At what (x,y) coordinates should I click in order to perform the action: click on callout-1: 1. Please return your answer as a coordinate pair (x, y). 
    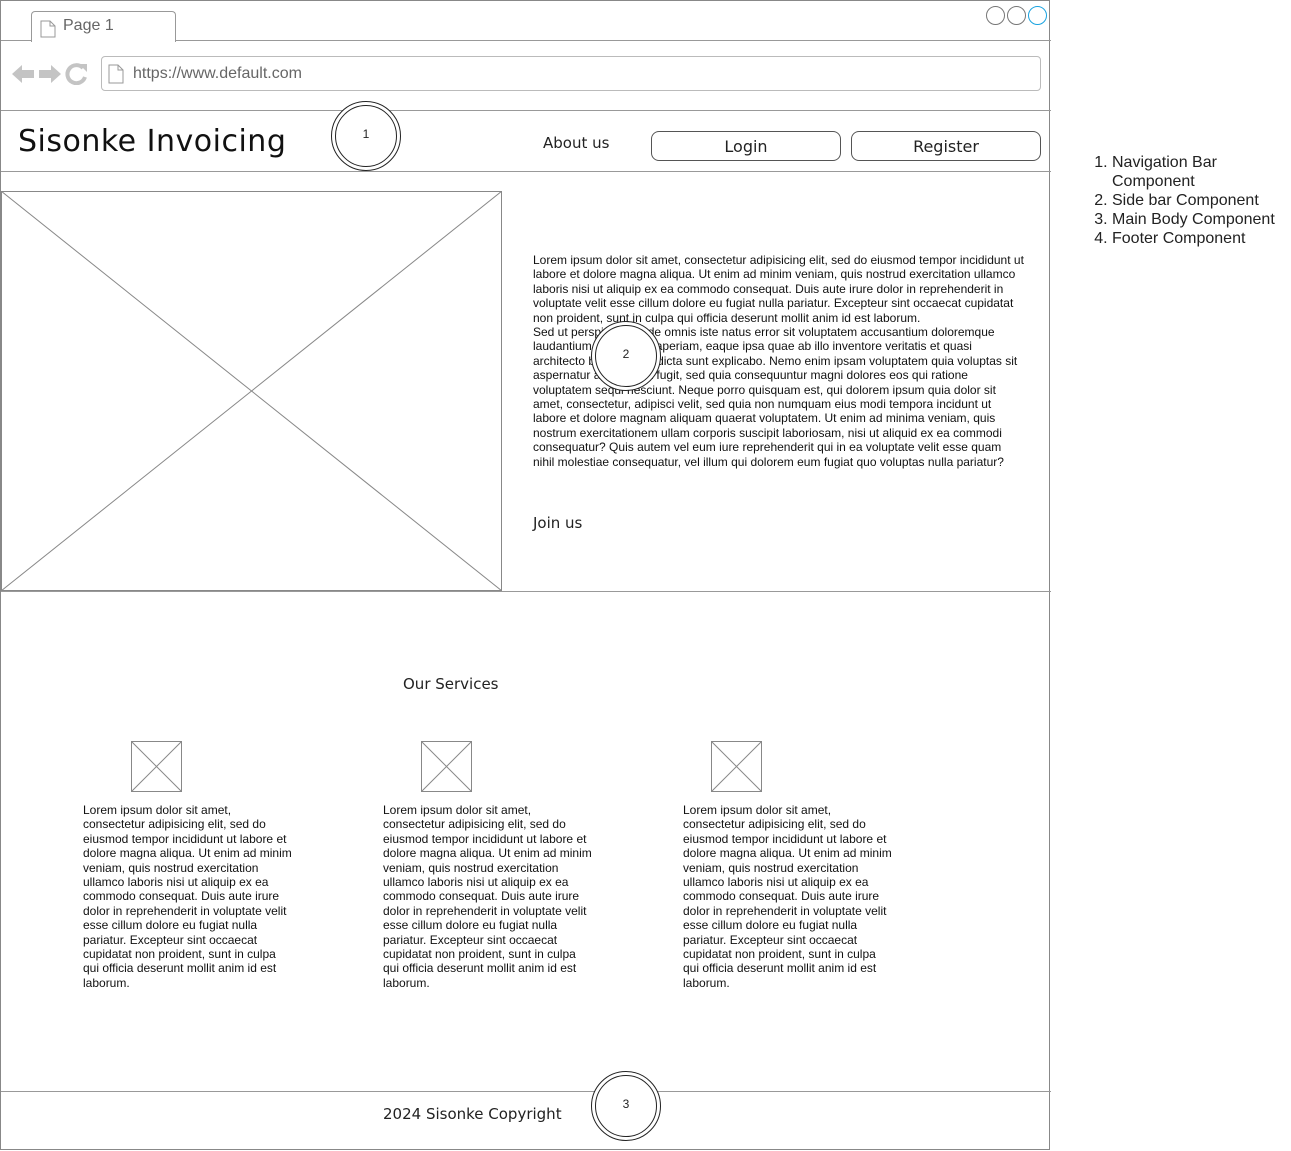
    Looking at the image, I should click on (366, 136).